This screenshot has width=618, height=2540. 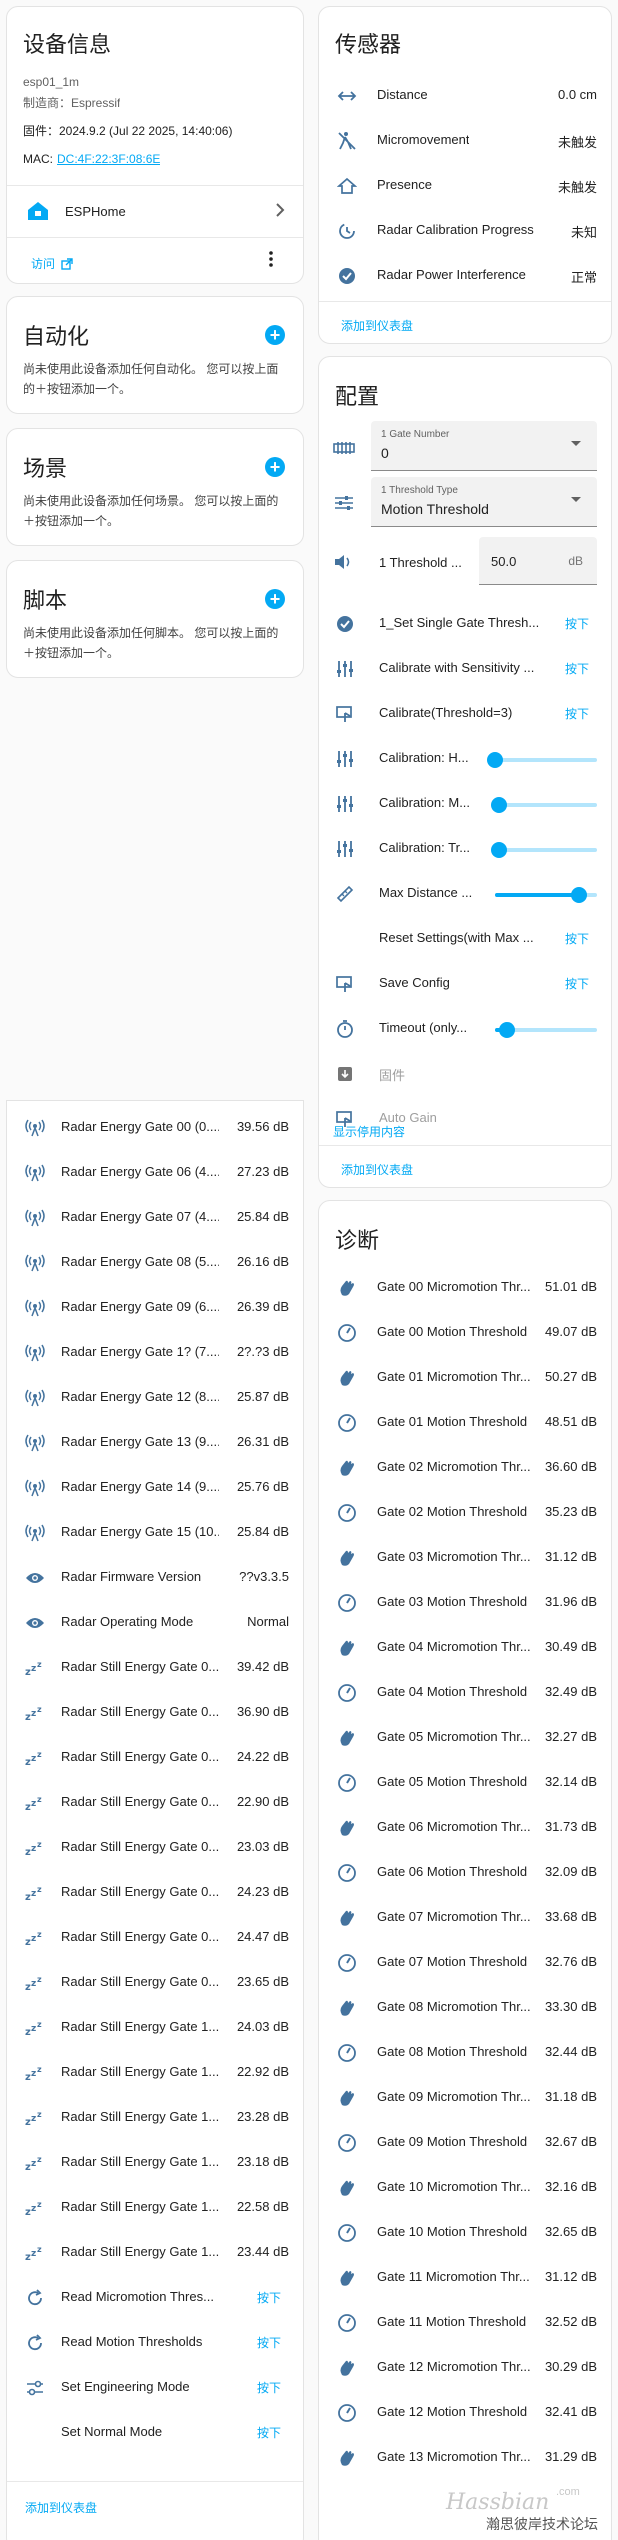 I want to click on entity-row: z z z Radar Still Energy Gate 1... 23.28 dB, so click(x=155, y=2117).